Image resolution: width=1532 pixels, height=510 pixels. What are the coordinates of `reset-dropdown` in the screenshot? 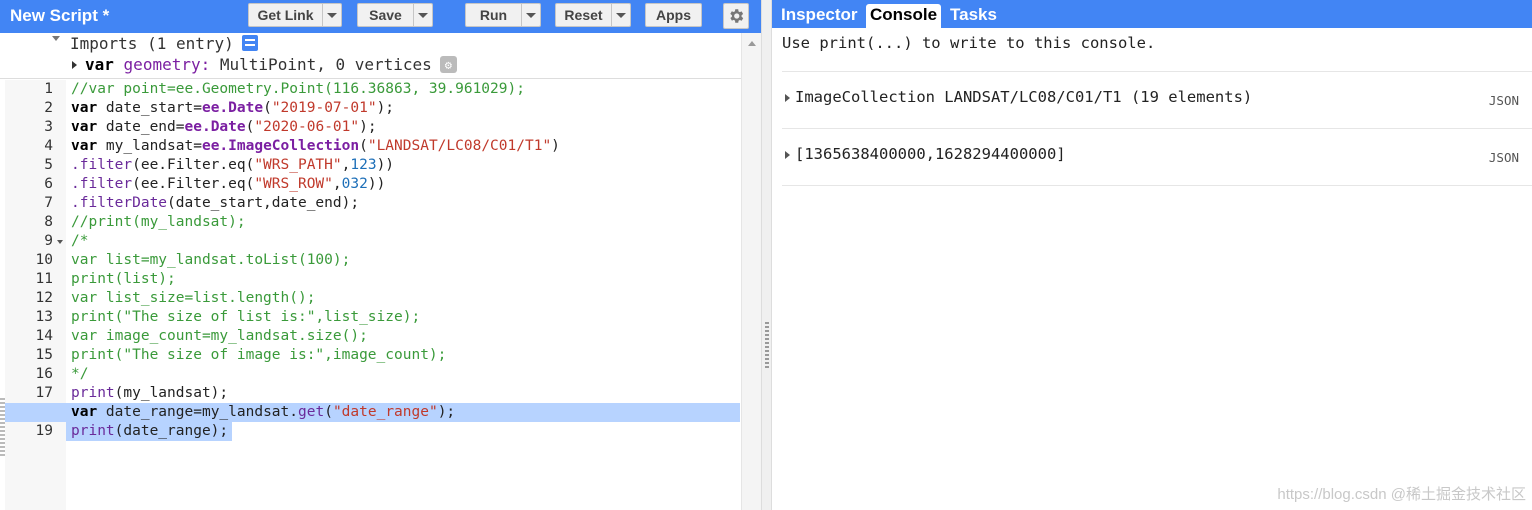 It's located at (620, 15).